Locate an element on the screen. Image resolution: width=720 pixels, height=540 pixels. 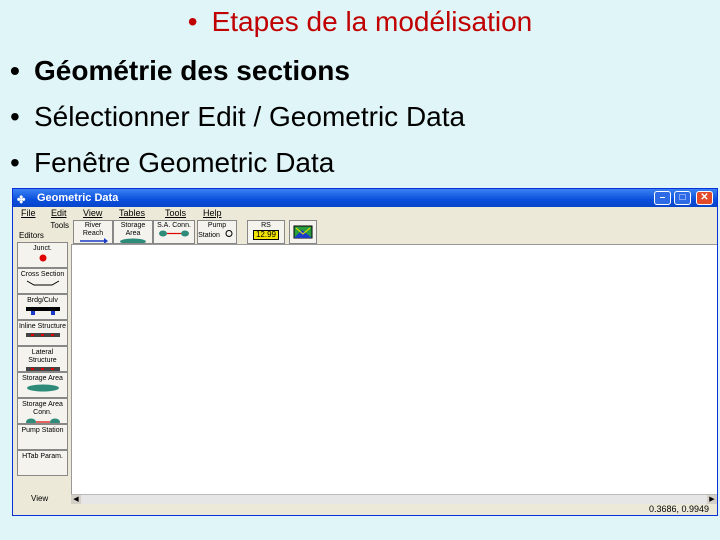
editor-bridge-culvert-button: Brdg/Culv is located at coordinates (42, 307).